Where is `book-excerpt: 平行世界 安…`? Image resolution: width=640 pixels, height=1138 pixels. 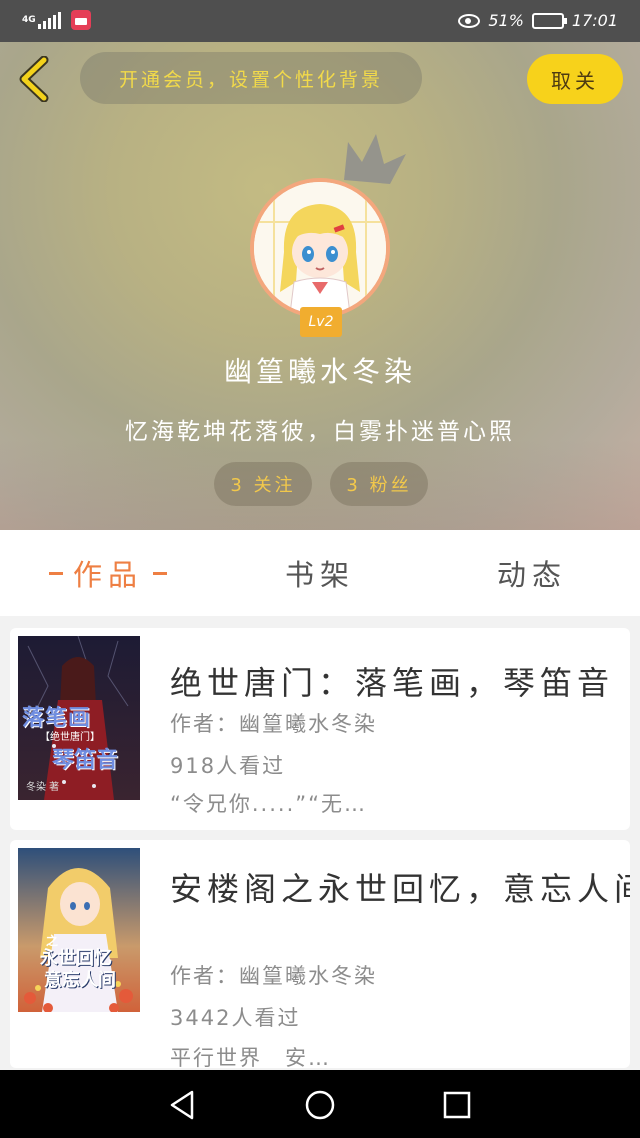
book-excerpt: 平行世界 安… is located at coordinates (250, 1057).